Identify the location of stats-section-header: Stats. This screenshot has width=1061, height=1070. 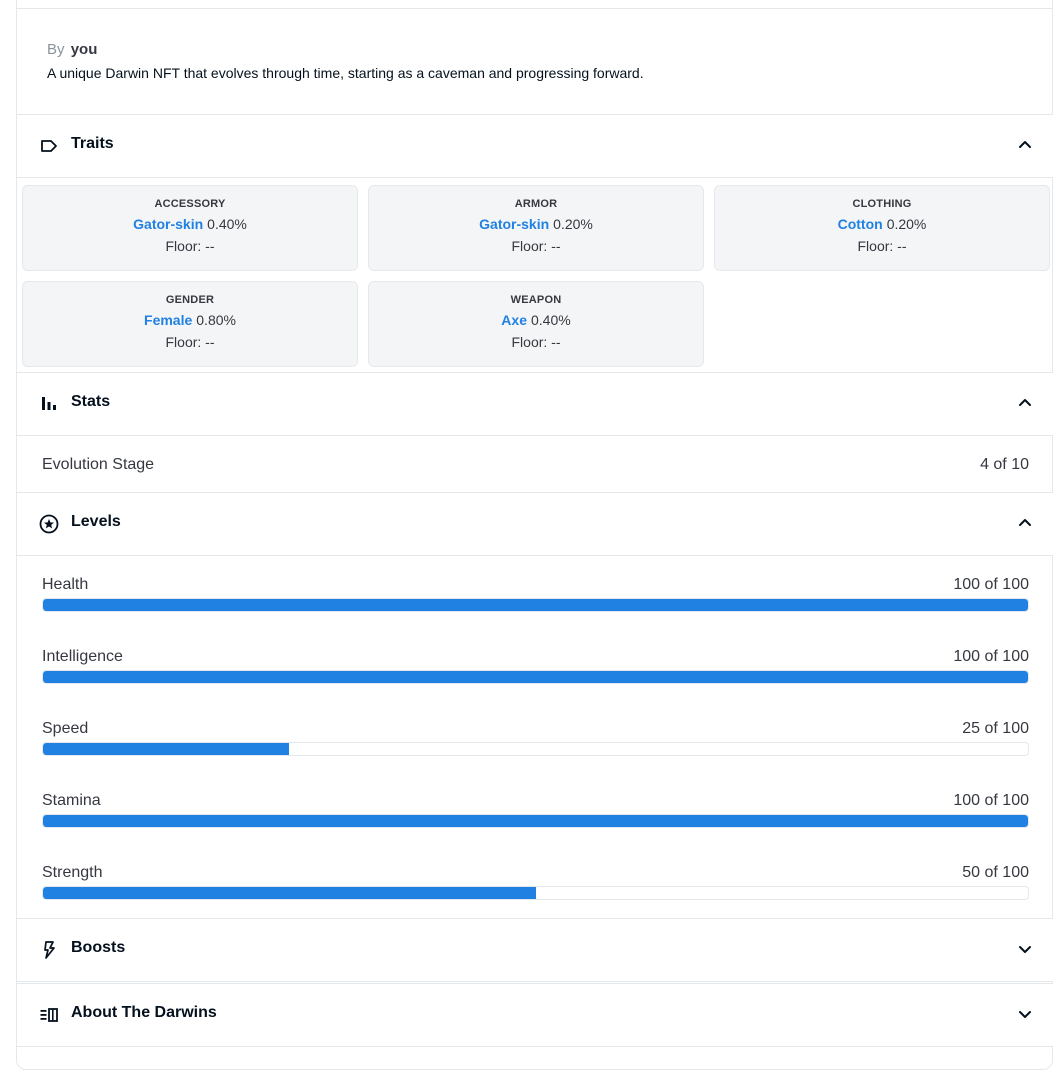
(535, 404).